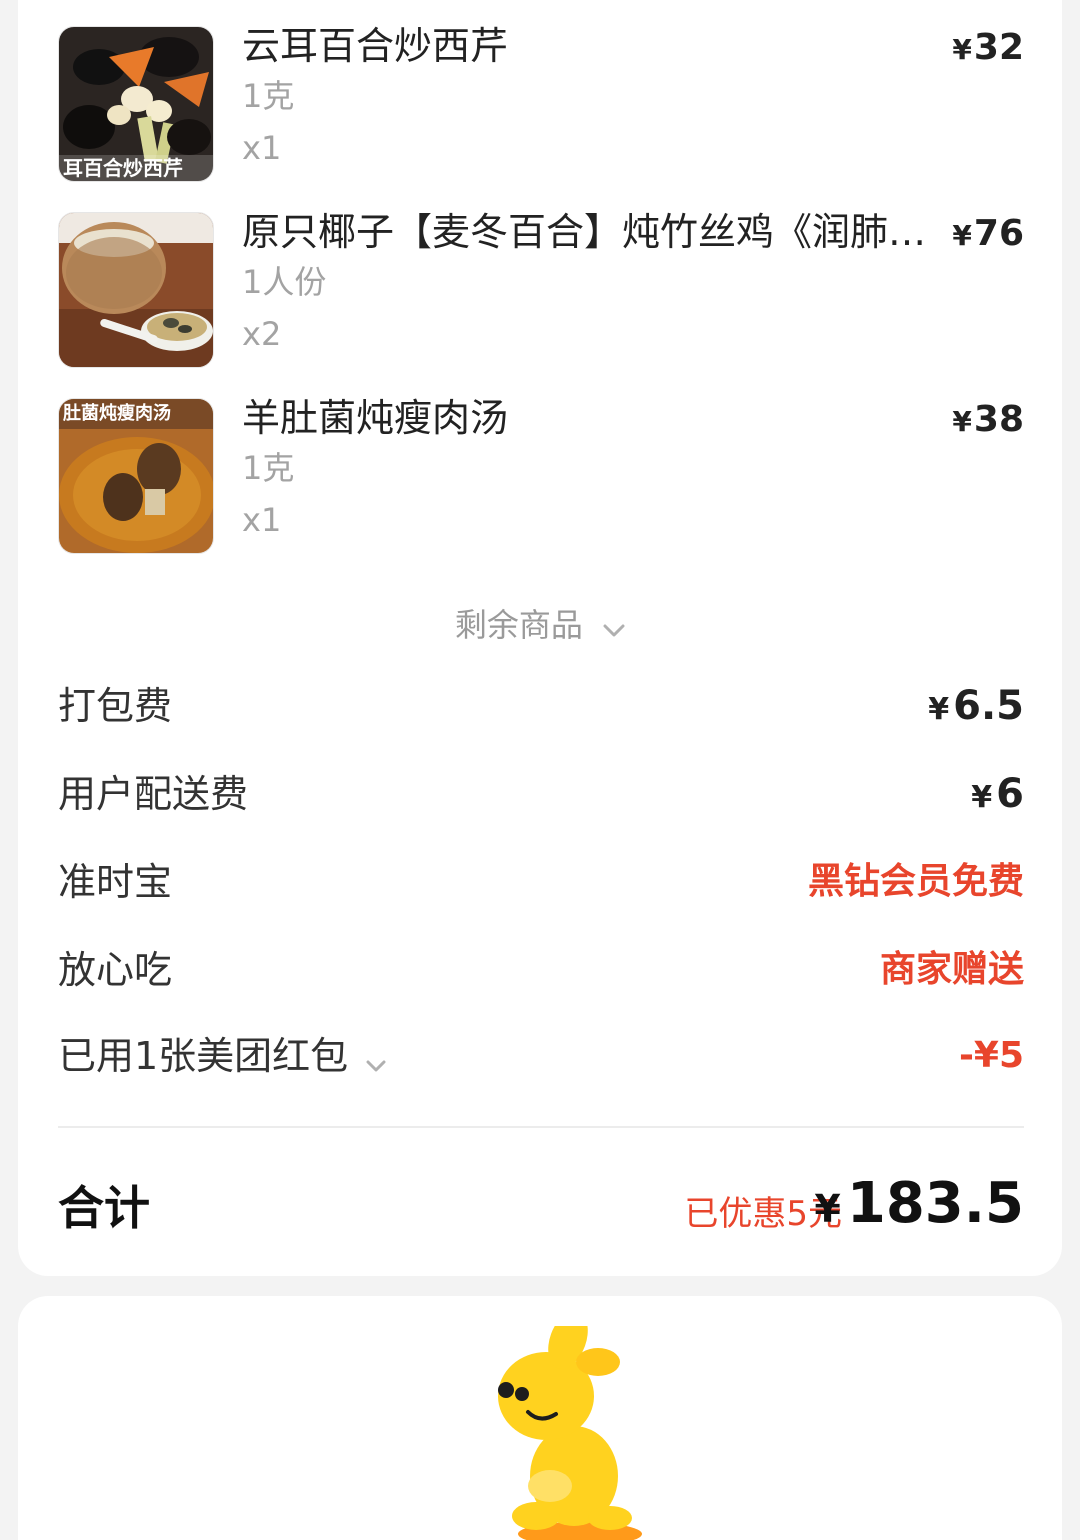 This screenshot has width=1080, height=1540. Describe the element at coordinates (284, 282) in the screenshot. I see `item-spec: 1人份` at that location.